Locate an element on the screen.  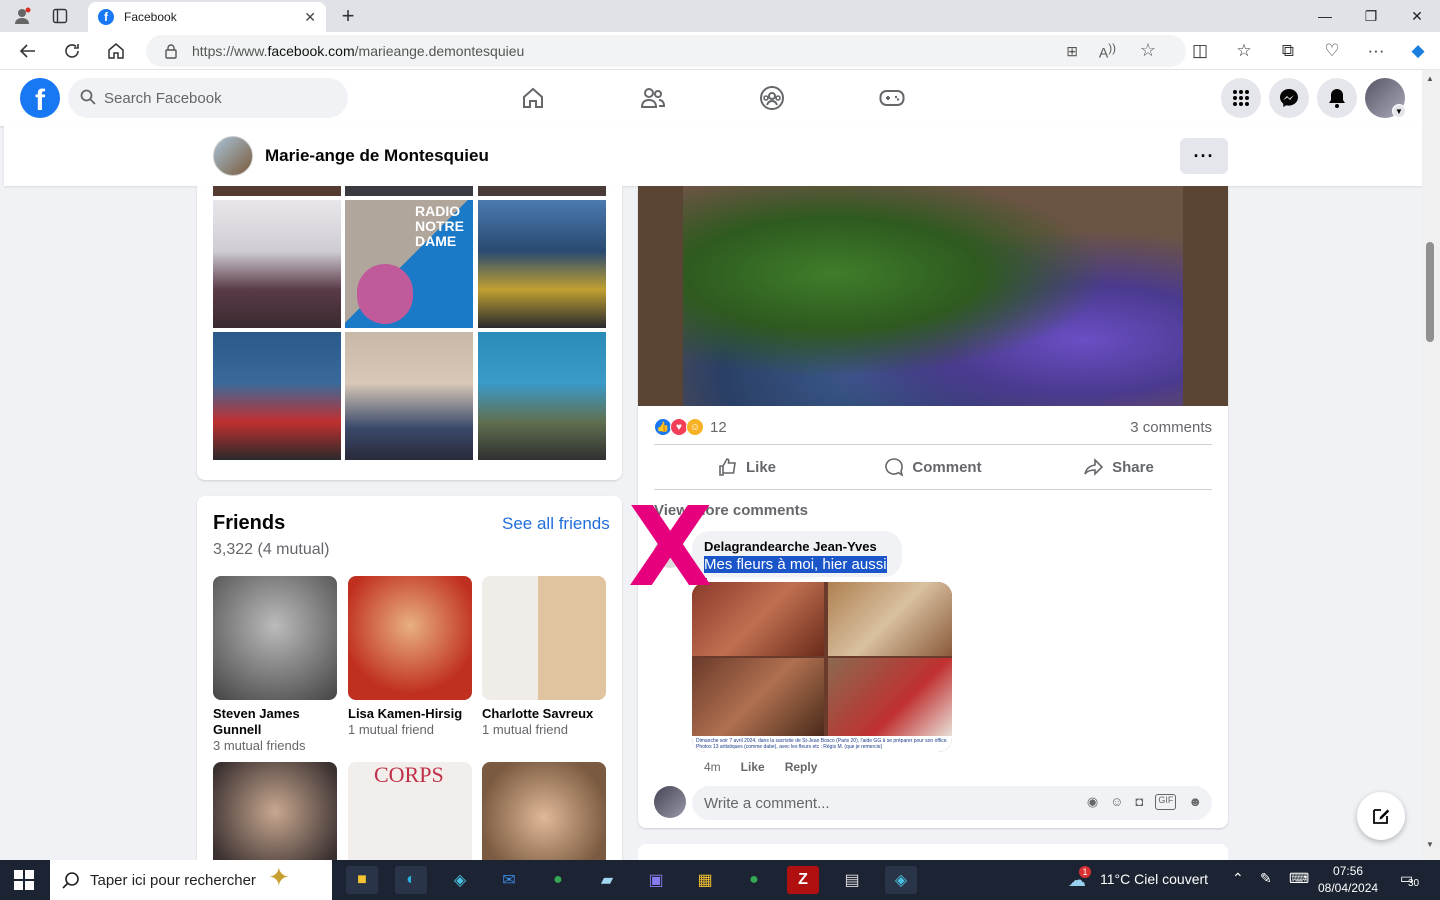
profile-more-button: ··· is located at coordinates (1204, 156).